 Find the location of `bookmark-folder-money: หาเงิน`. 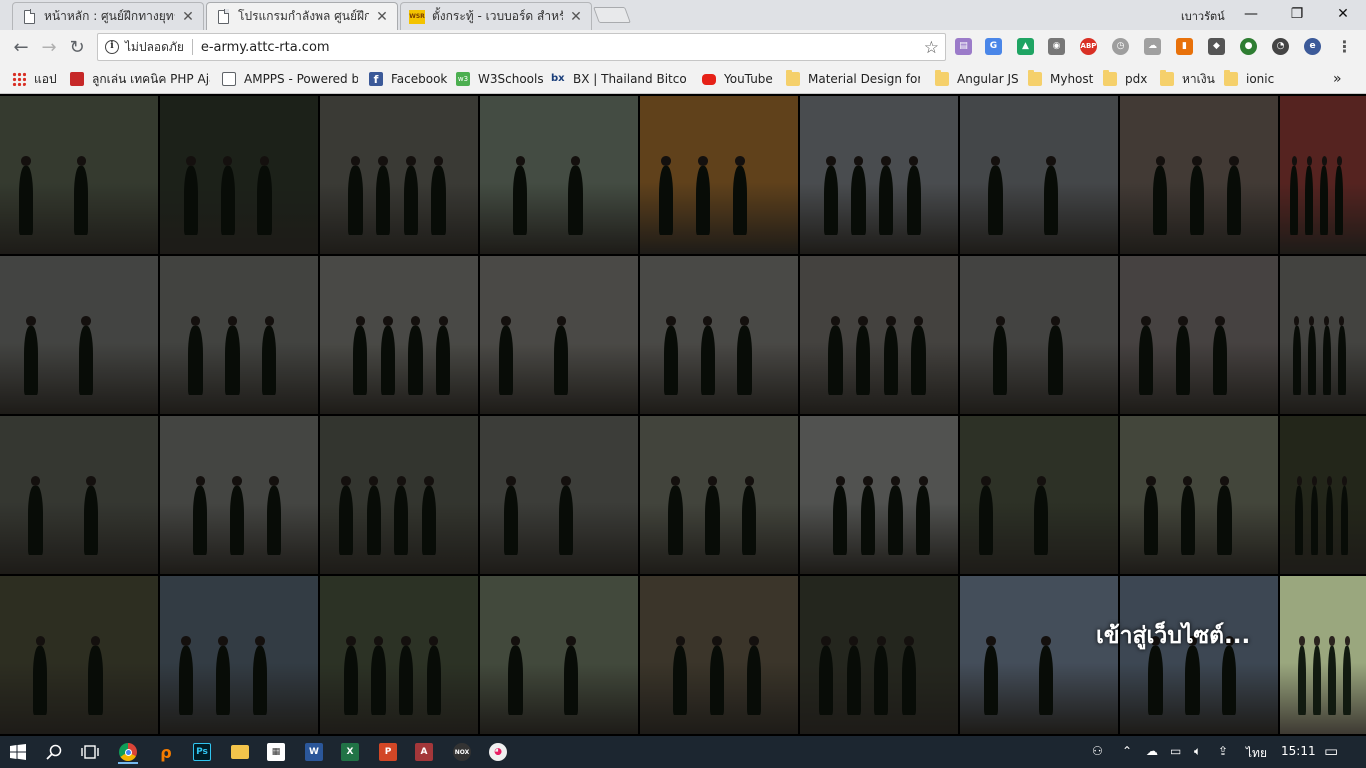

bookmark-folder-money: หาเงิน is located at coordinates (1190, 79).